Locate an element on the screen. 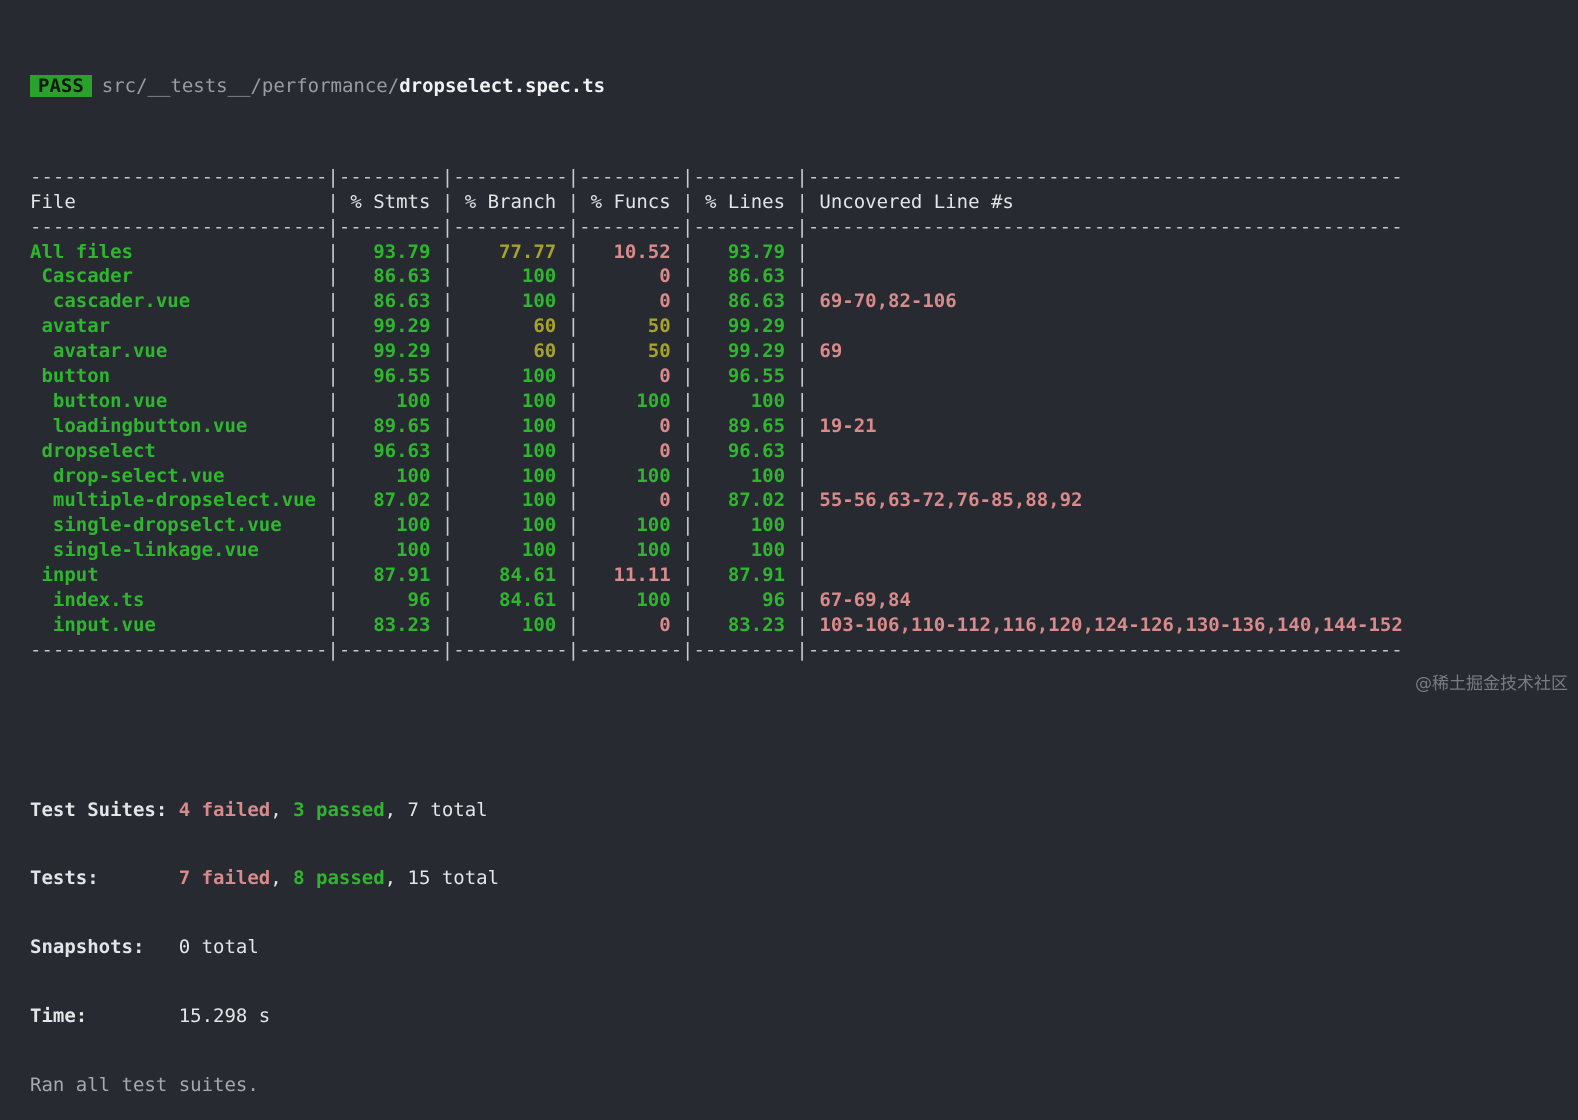 The image size is (1578, 1120). row-stmts: 93.79 is located at coordinates (390, 251).